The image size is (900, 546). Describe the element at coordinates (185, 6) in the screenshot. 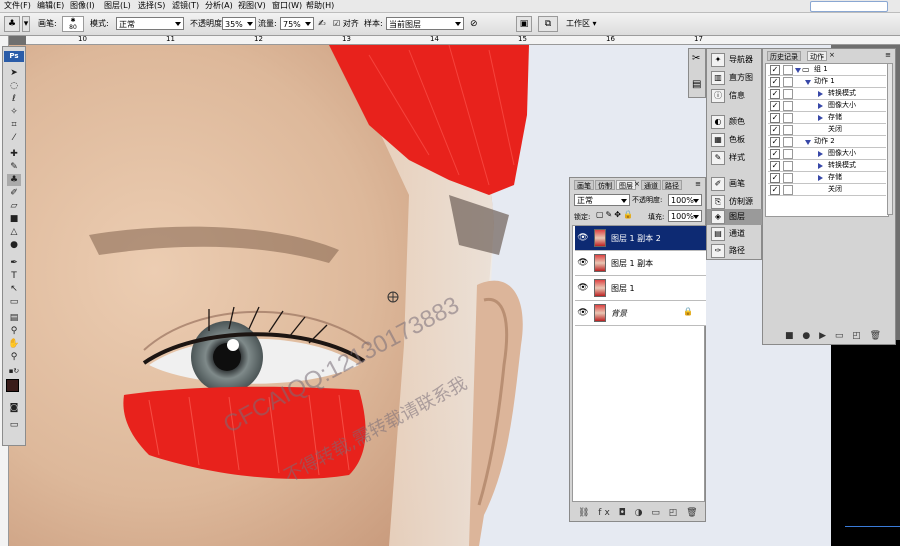

I see `menu-filter: 滤镜(T)` at that location.